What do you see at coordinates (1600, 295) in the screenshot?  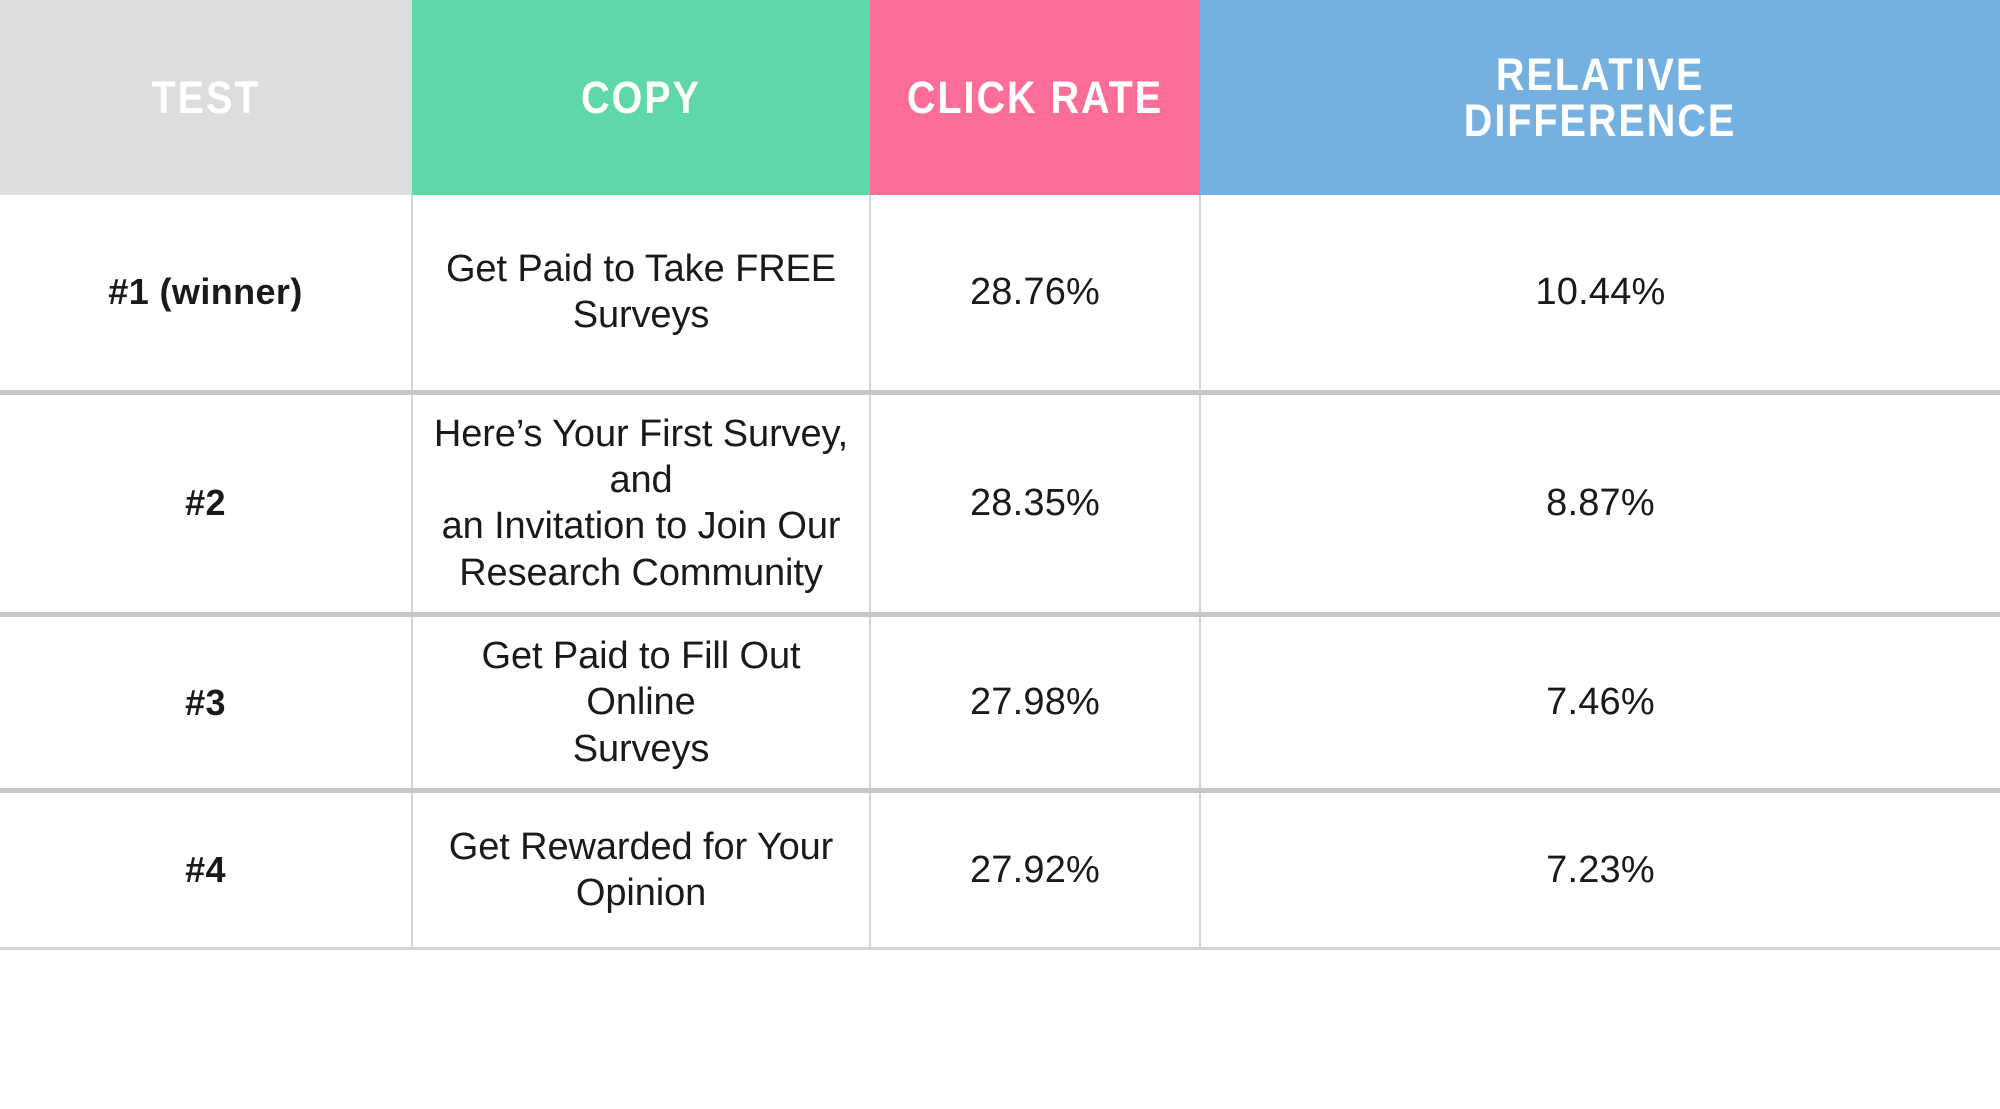 I see `cell-relative-difference: 10.44%` at bounding box center [1600, 295].